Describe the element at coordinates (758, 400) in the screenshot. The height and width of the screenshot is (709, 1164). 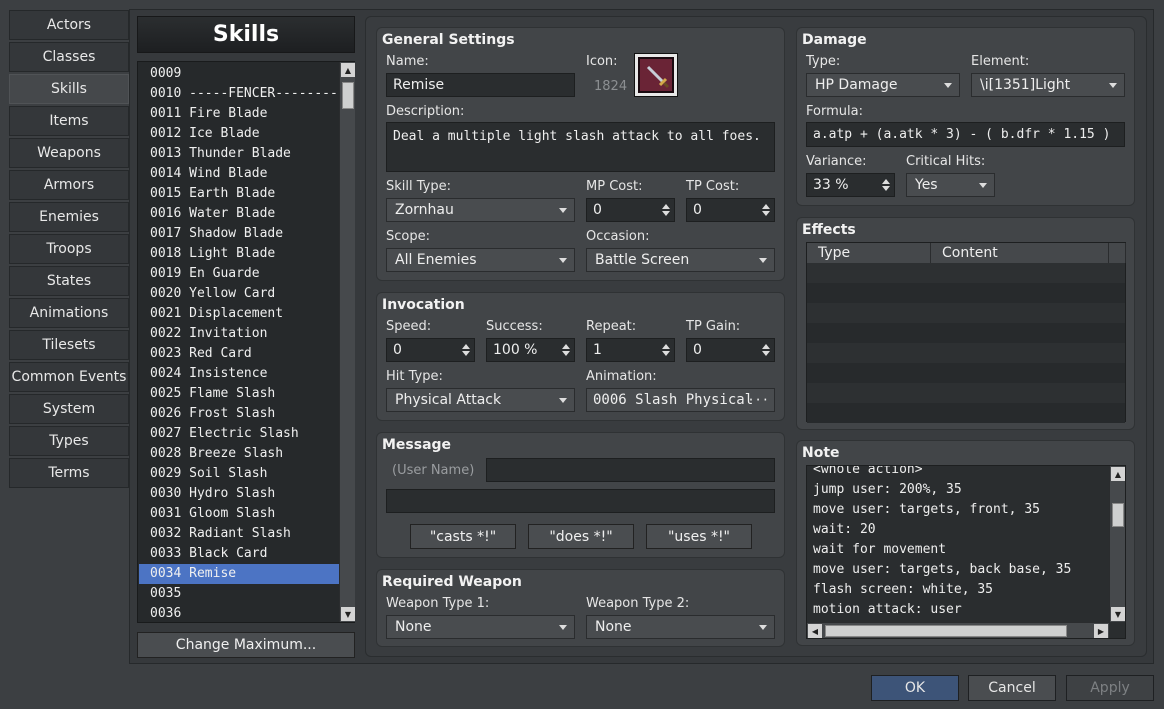
I see `more-icon: ···` at that location.